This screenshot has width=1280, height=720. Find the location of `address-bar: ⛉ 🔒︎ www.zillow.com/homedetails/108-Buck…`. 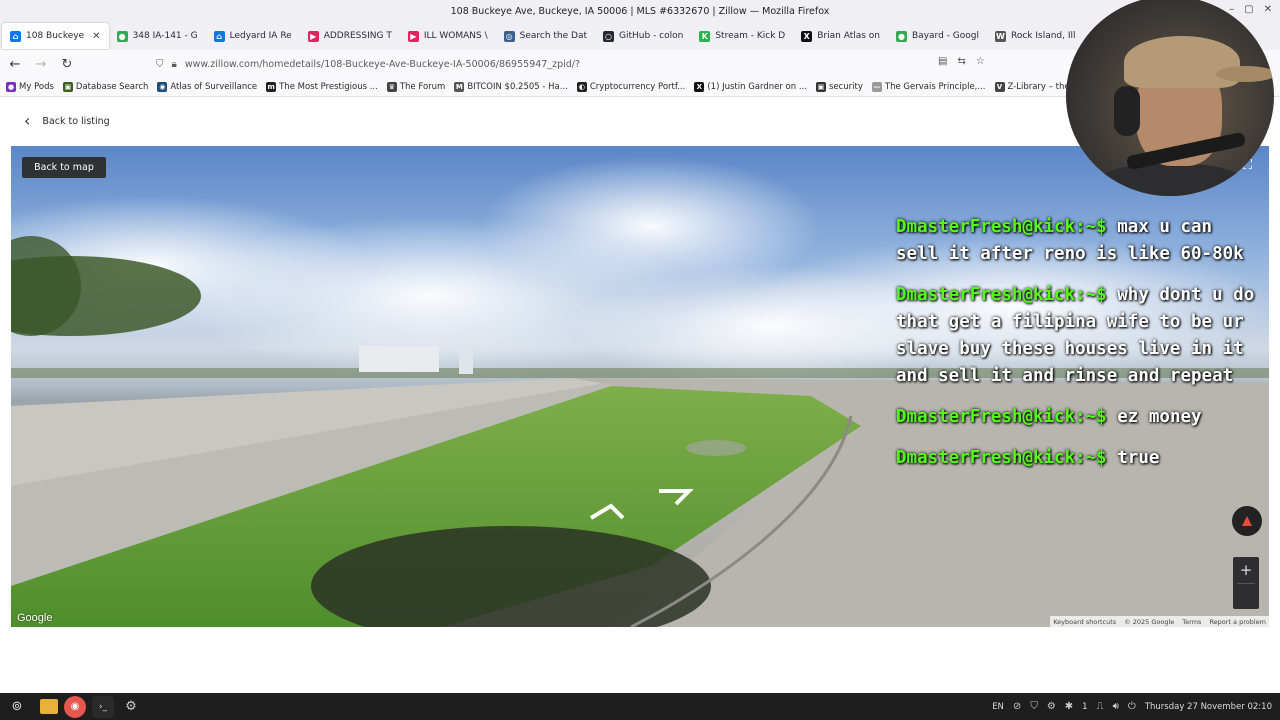

address-bar: ⛉ 🔒︎ www.zillow.com/homedetails/108-Buck… is located at coordinates (576, 64).